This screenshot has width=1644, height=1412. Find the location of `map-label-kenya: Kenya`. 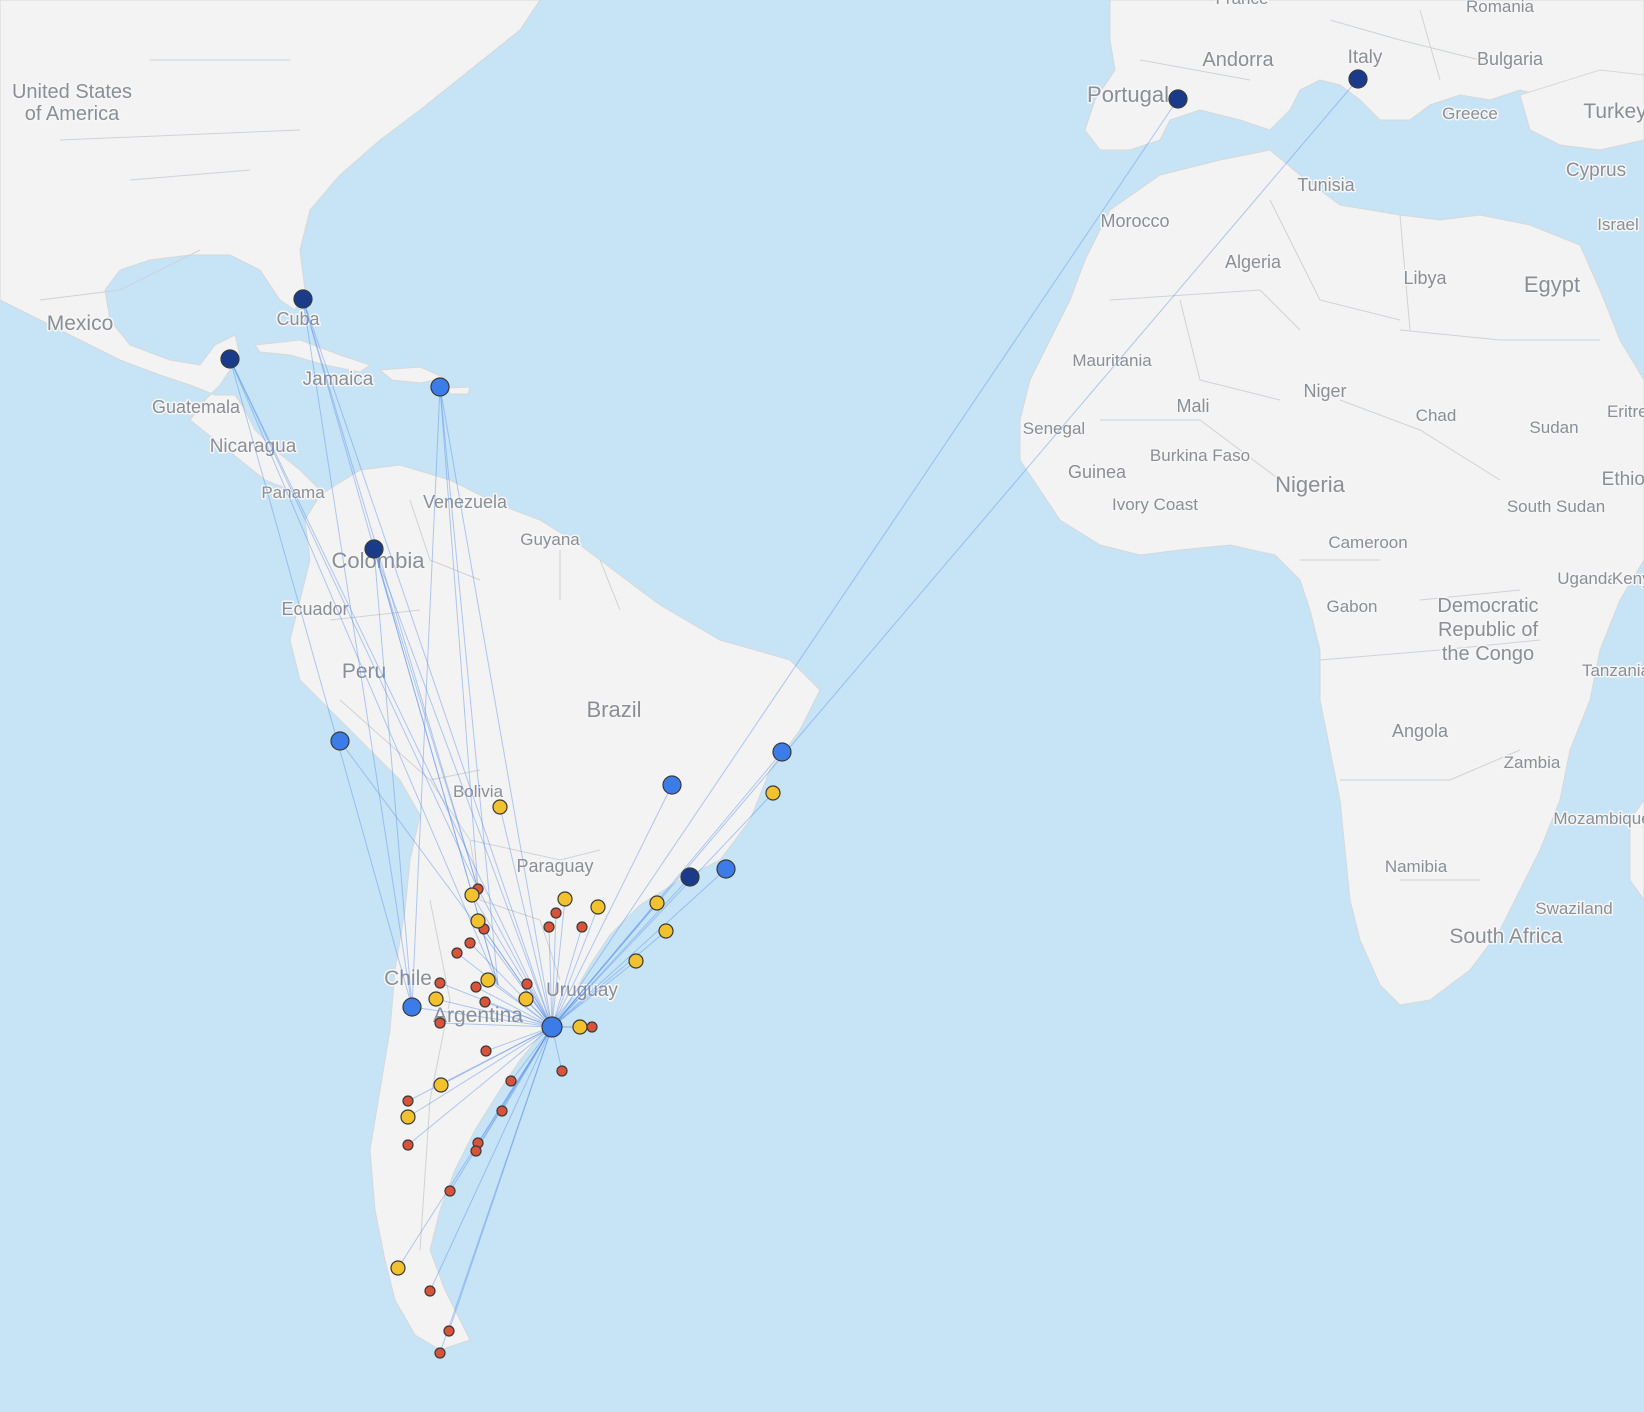

map-label-kenya: Kenya is located at coordinates (1628, 578).